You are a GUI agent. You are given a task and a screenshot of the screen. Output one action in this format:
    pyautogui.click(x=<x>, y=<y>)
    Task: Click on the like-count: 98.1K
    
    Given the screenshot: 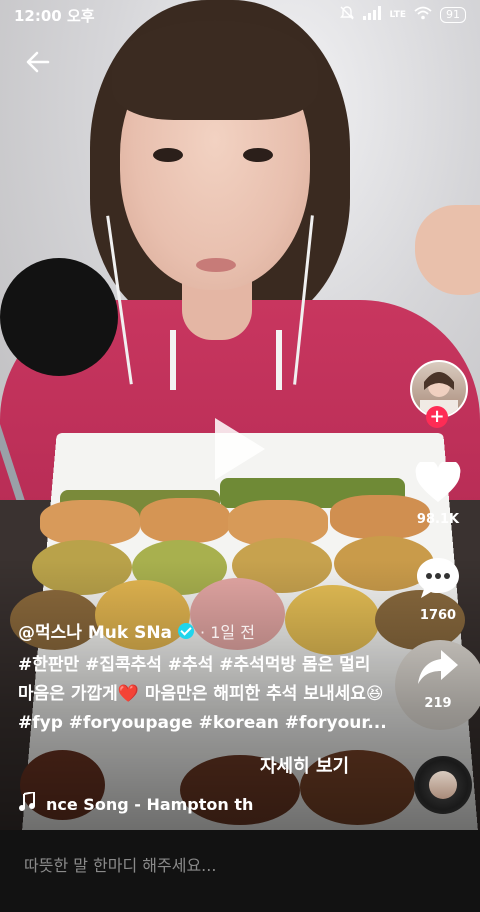 What is the action you would take?
    pyautogui.click(x=438, y=519)
    